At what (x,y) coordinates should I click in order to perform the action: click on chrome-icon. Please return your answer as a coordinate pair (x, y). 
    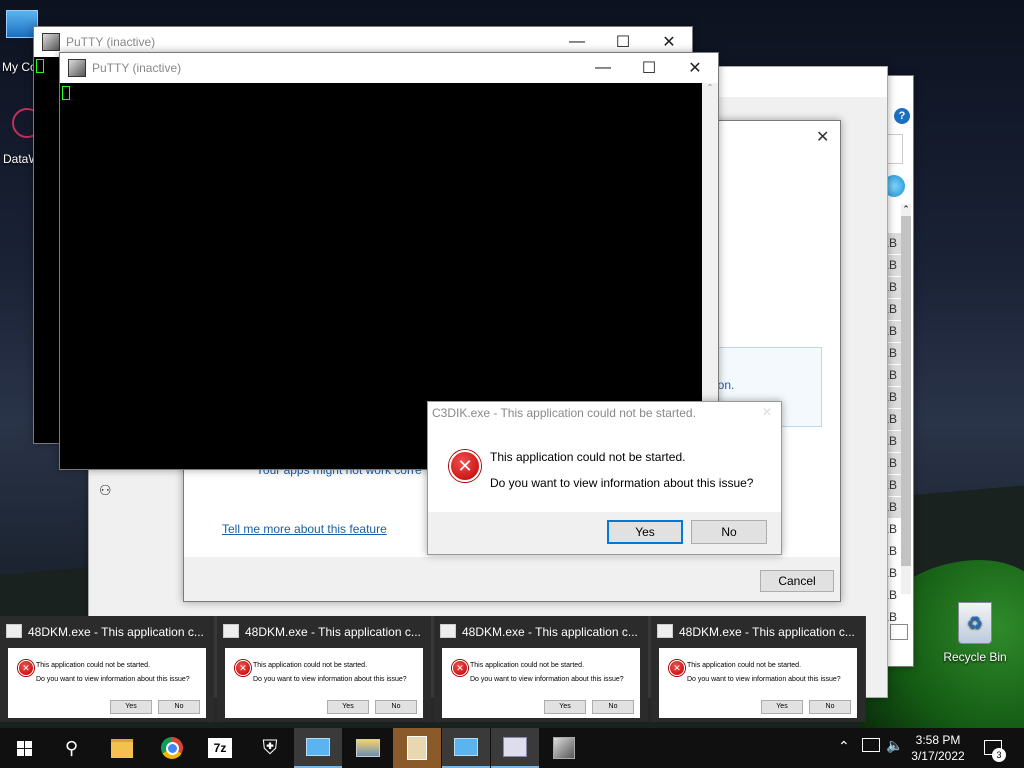
    Looking at the image, I should click on (172, 748).